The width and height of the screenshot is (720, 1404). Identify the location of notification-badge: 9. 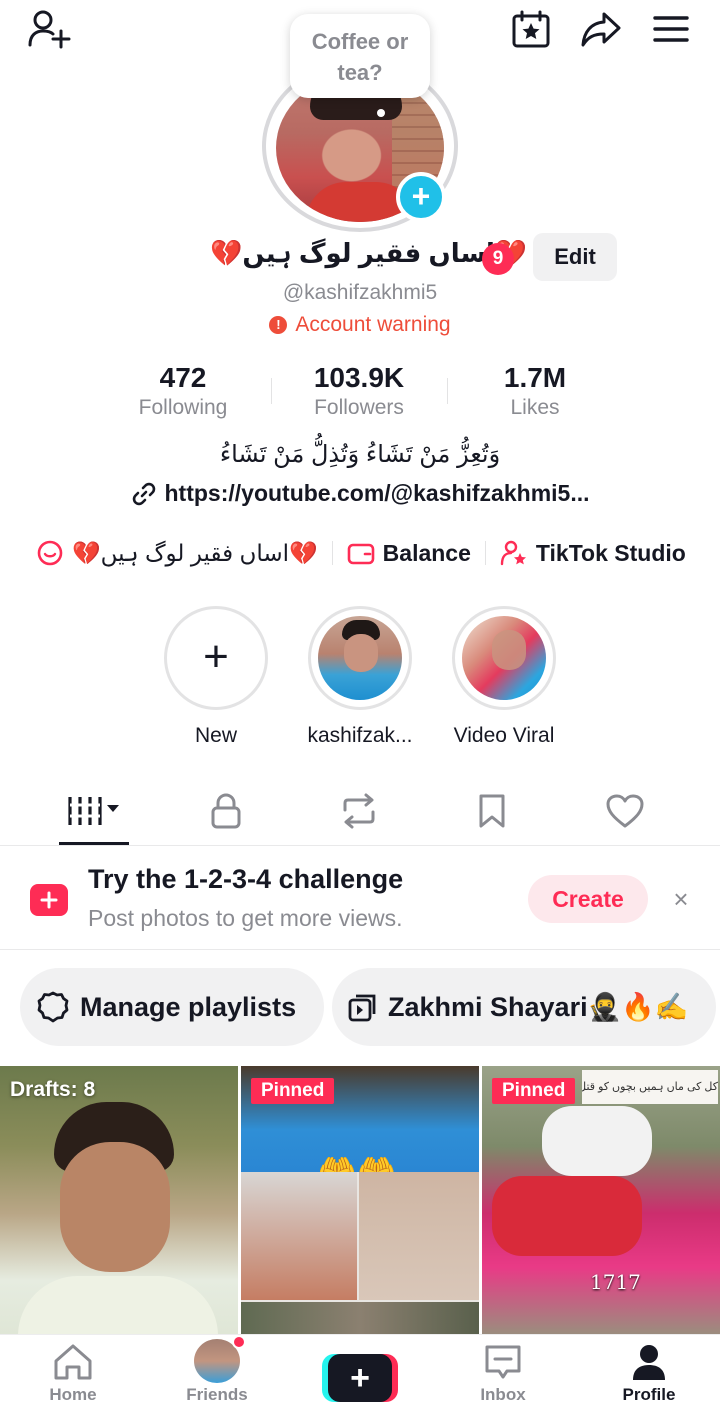
(498, 259).